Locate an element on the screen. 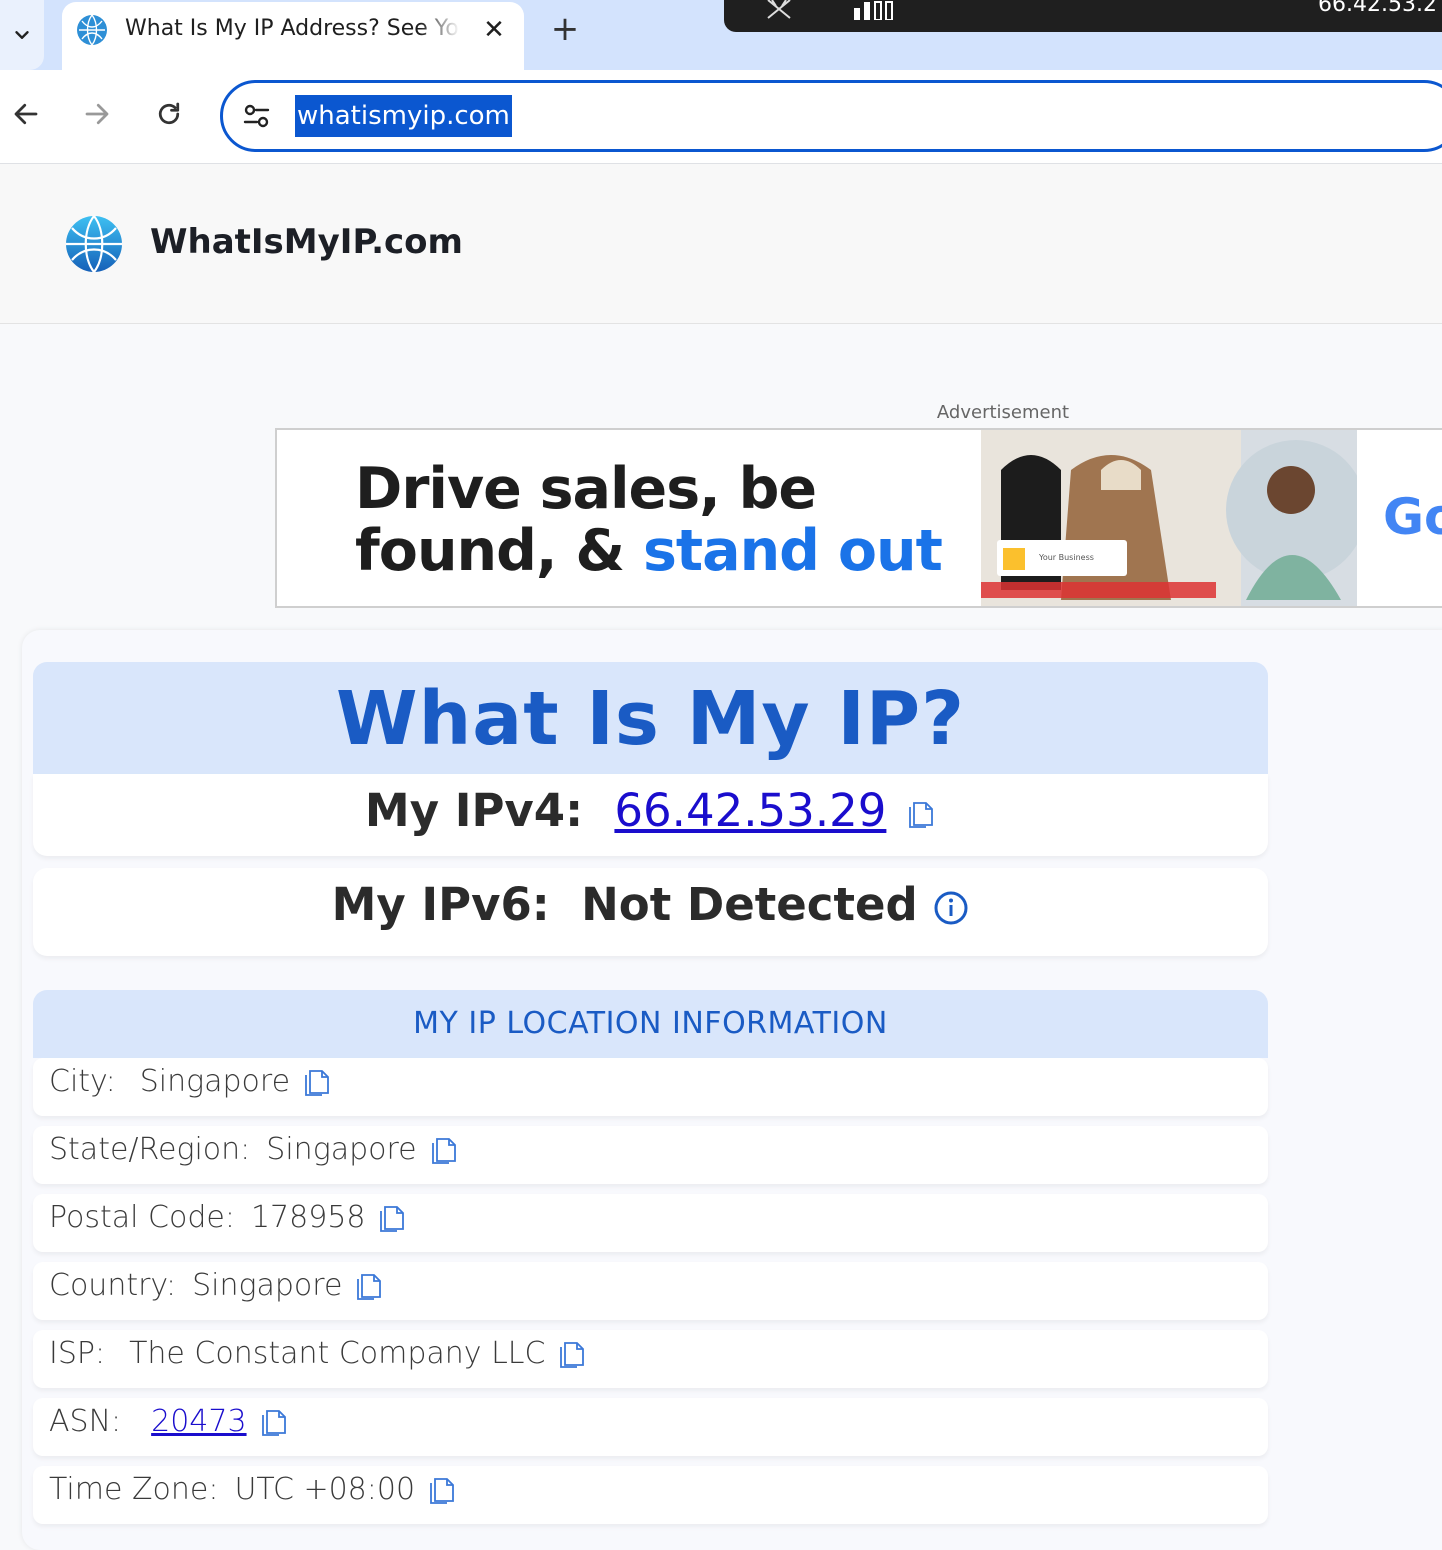 The height and width of the screenshot is (1550, 1442). ipv6-row: My IPv6: Not Detected is located at coordinates (650, 912).